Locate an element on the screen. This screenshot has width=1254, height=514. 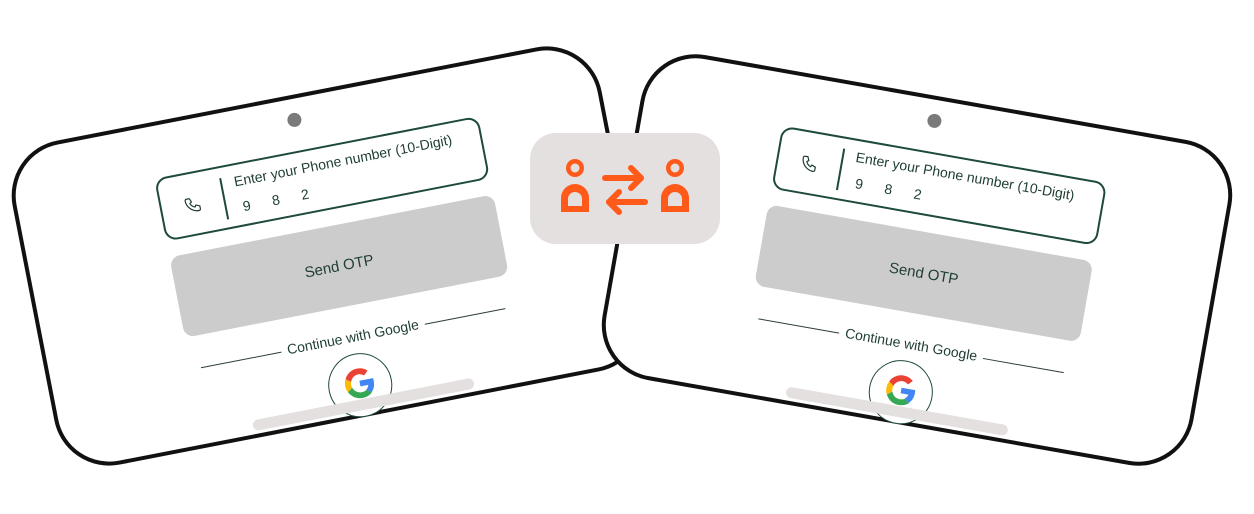
swap-arrows-icon is located at coordinates (625, 189).